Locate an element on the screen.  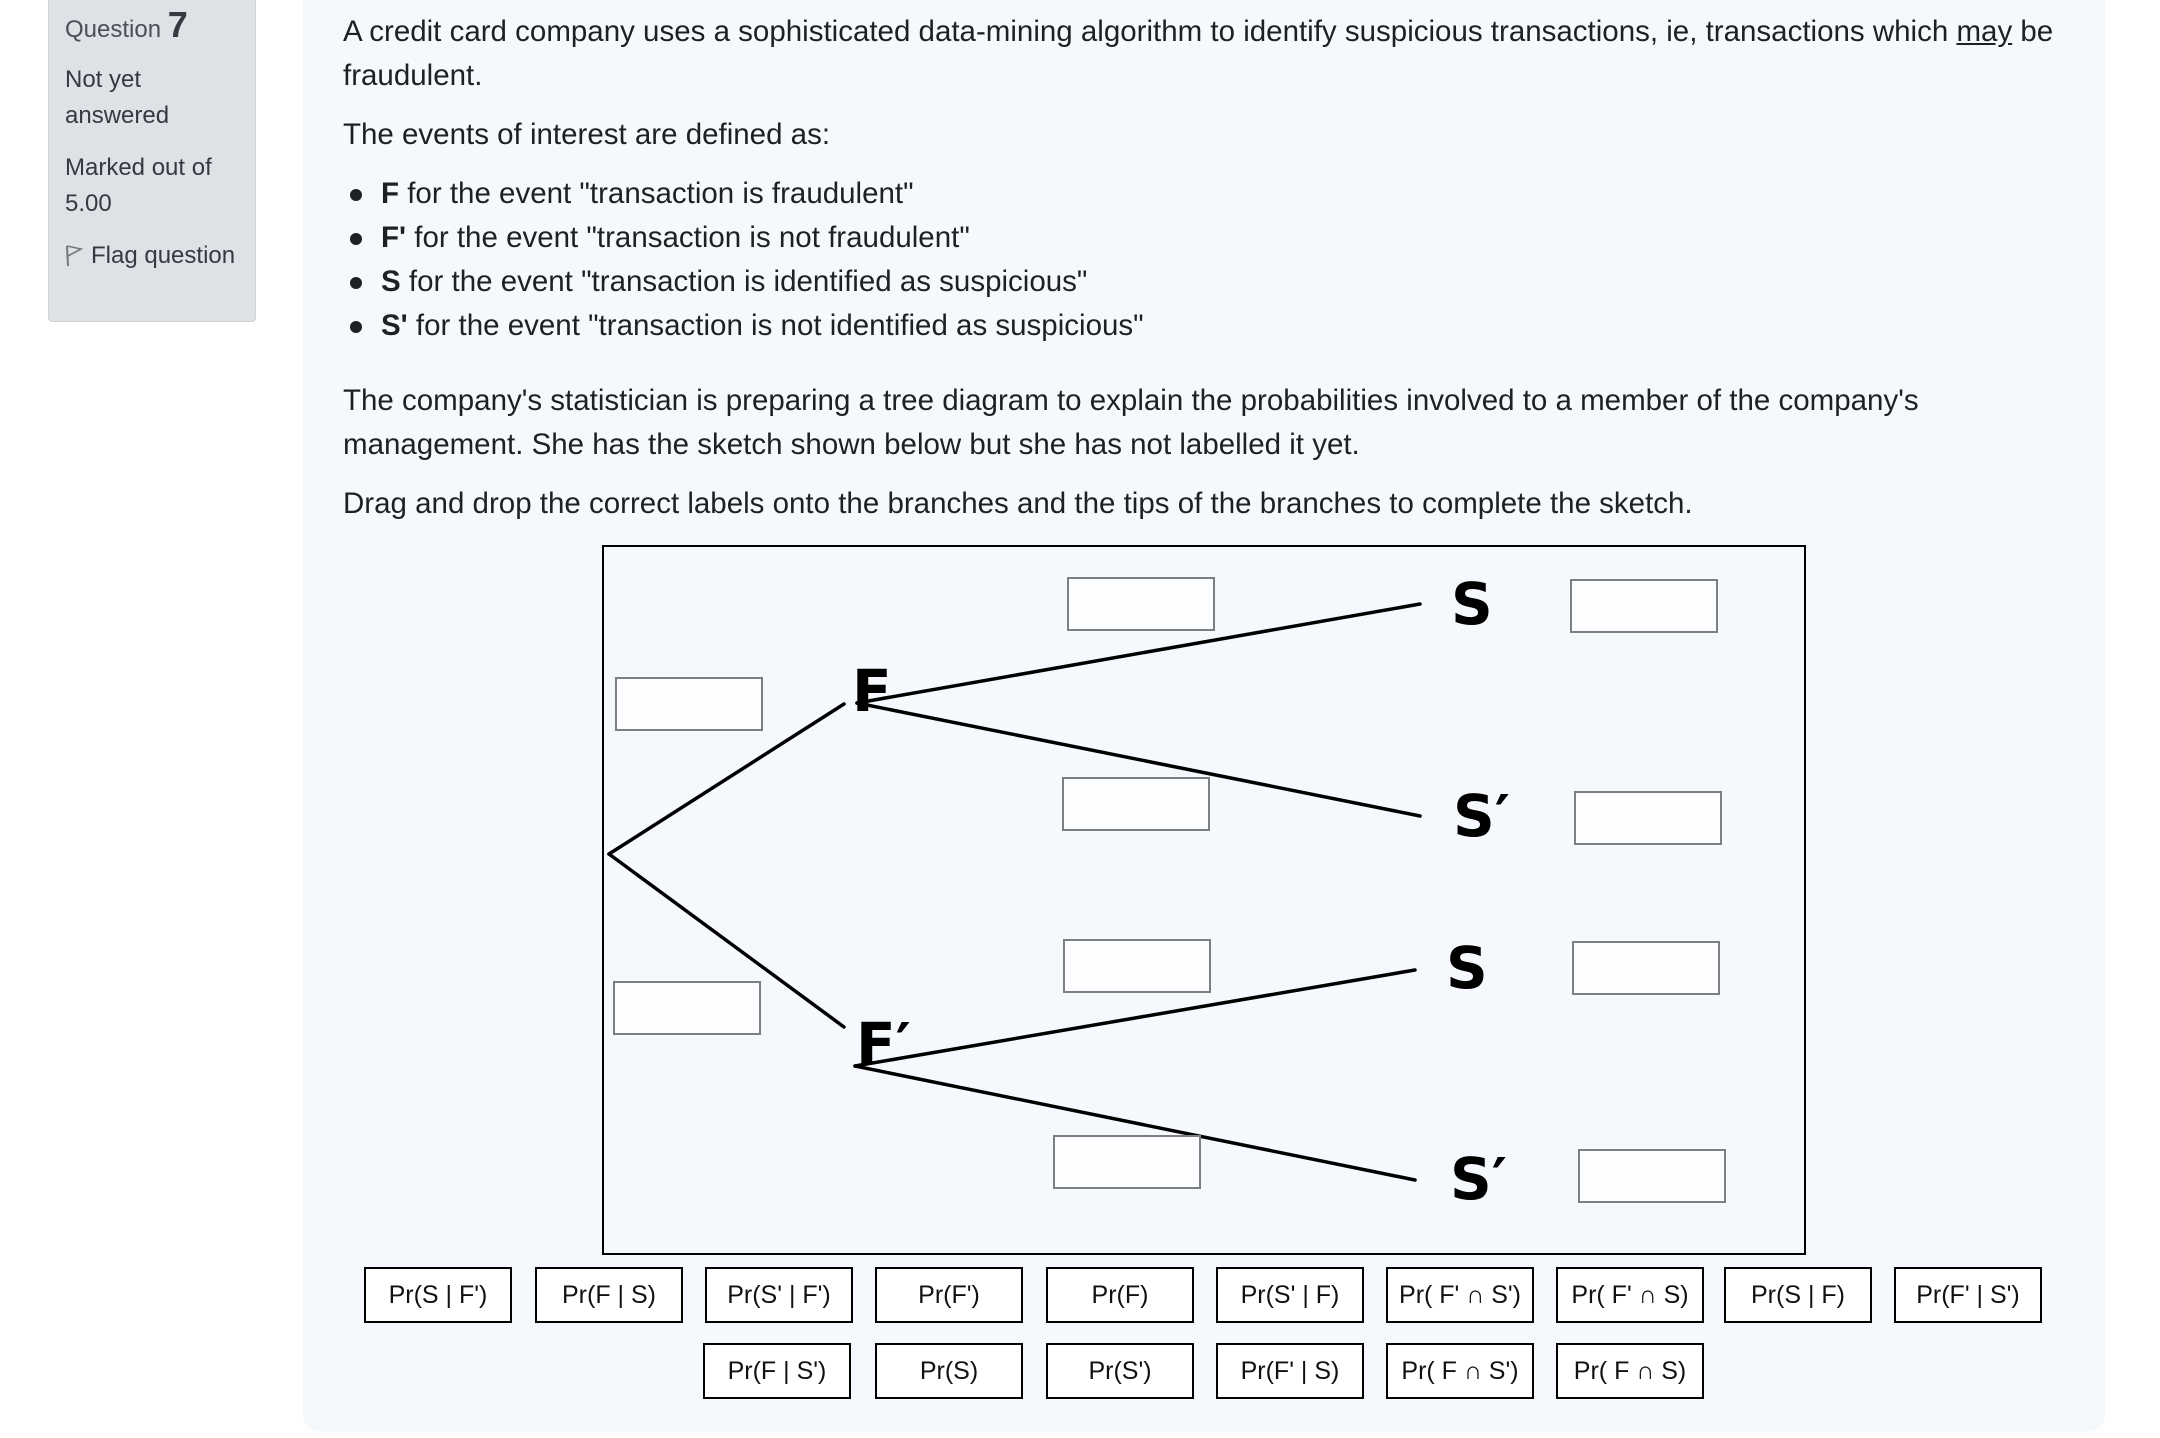
drag-item: Pr(F | S) is located at coordinates (609, 1295).